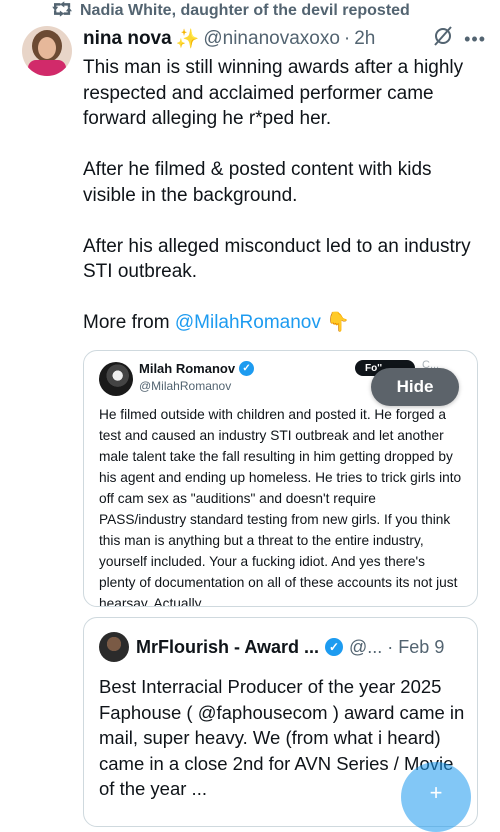  What do you see at coordinates (475, 39) in the screenshot?
I see `more-icon: •••` at bounding box center [475, 39].